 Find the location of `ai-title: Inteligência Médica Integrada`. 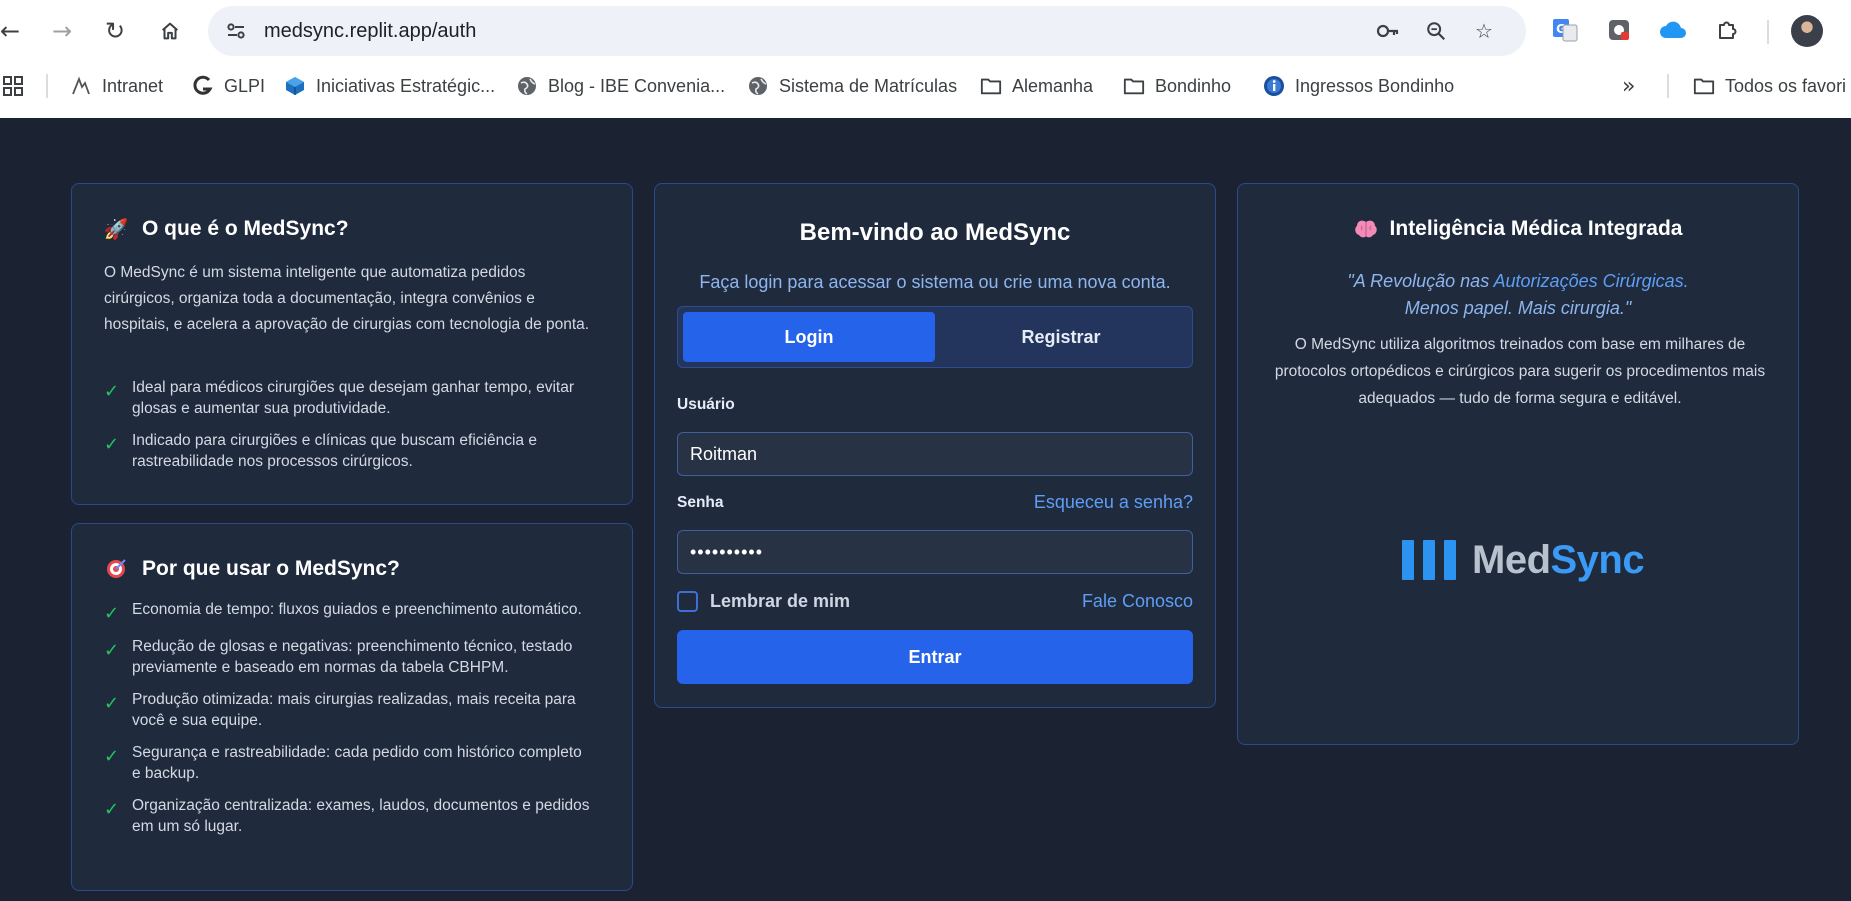

ai-title: Inteligência Médica Integrada is located at coordinates (1518, 229).